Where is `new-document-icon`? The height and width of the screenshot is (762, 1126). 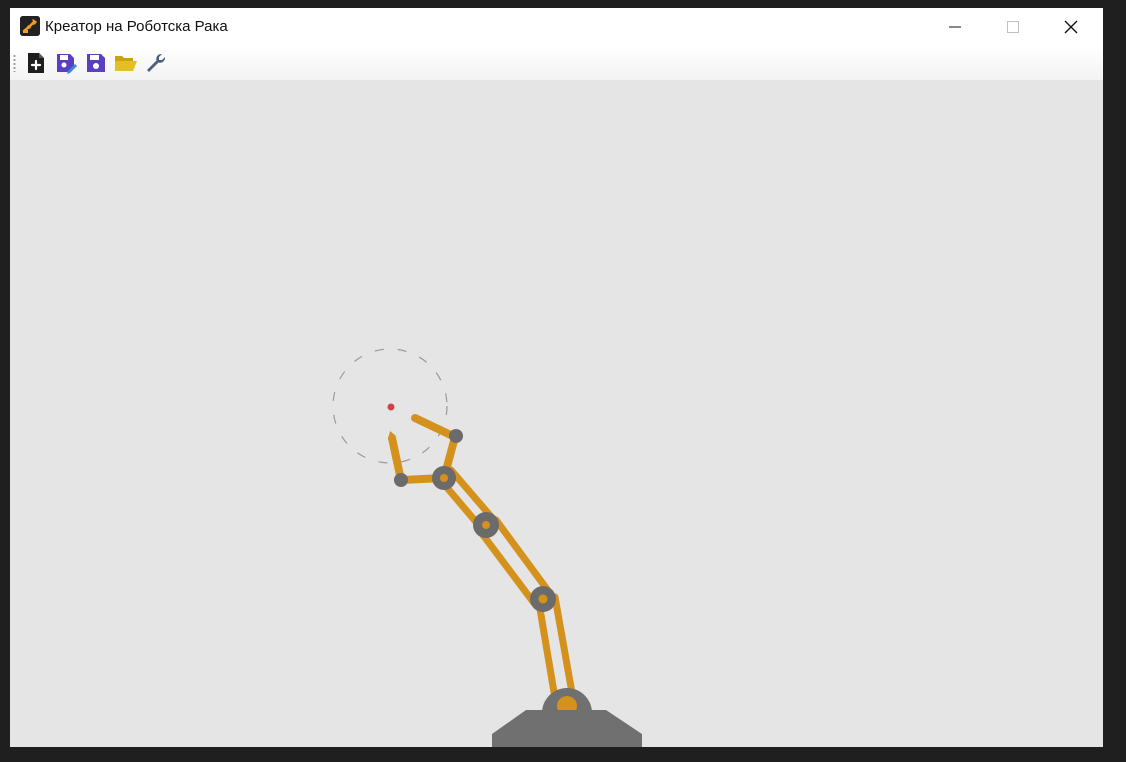
new-document-icon is located at coordinates (36, 63).